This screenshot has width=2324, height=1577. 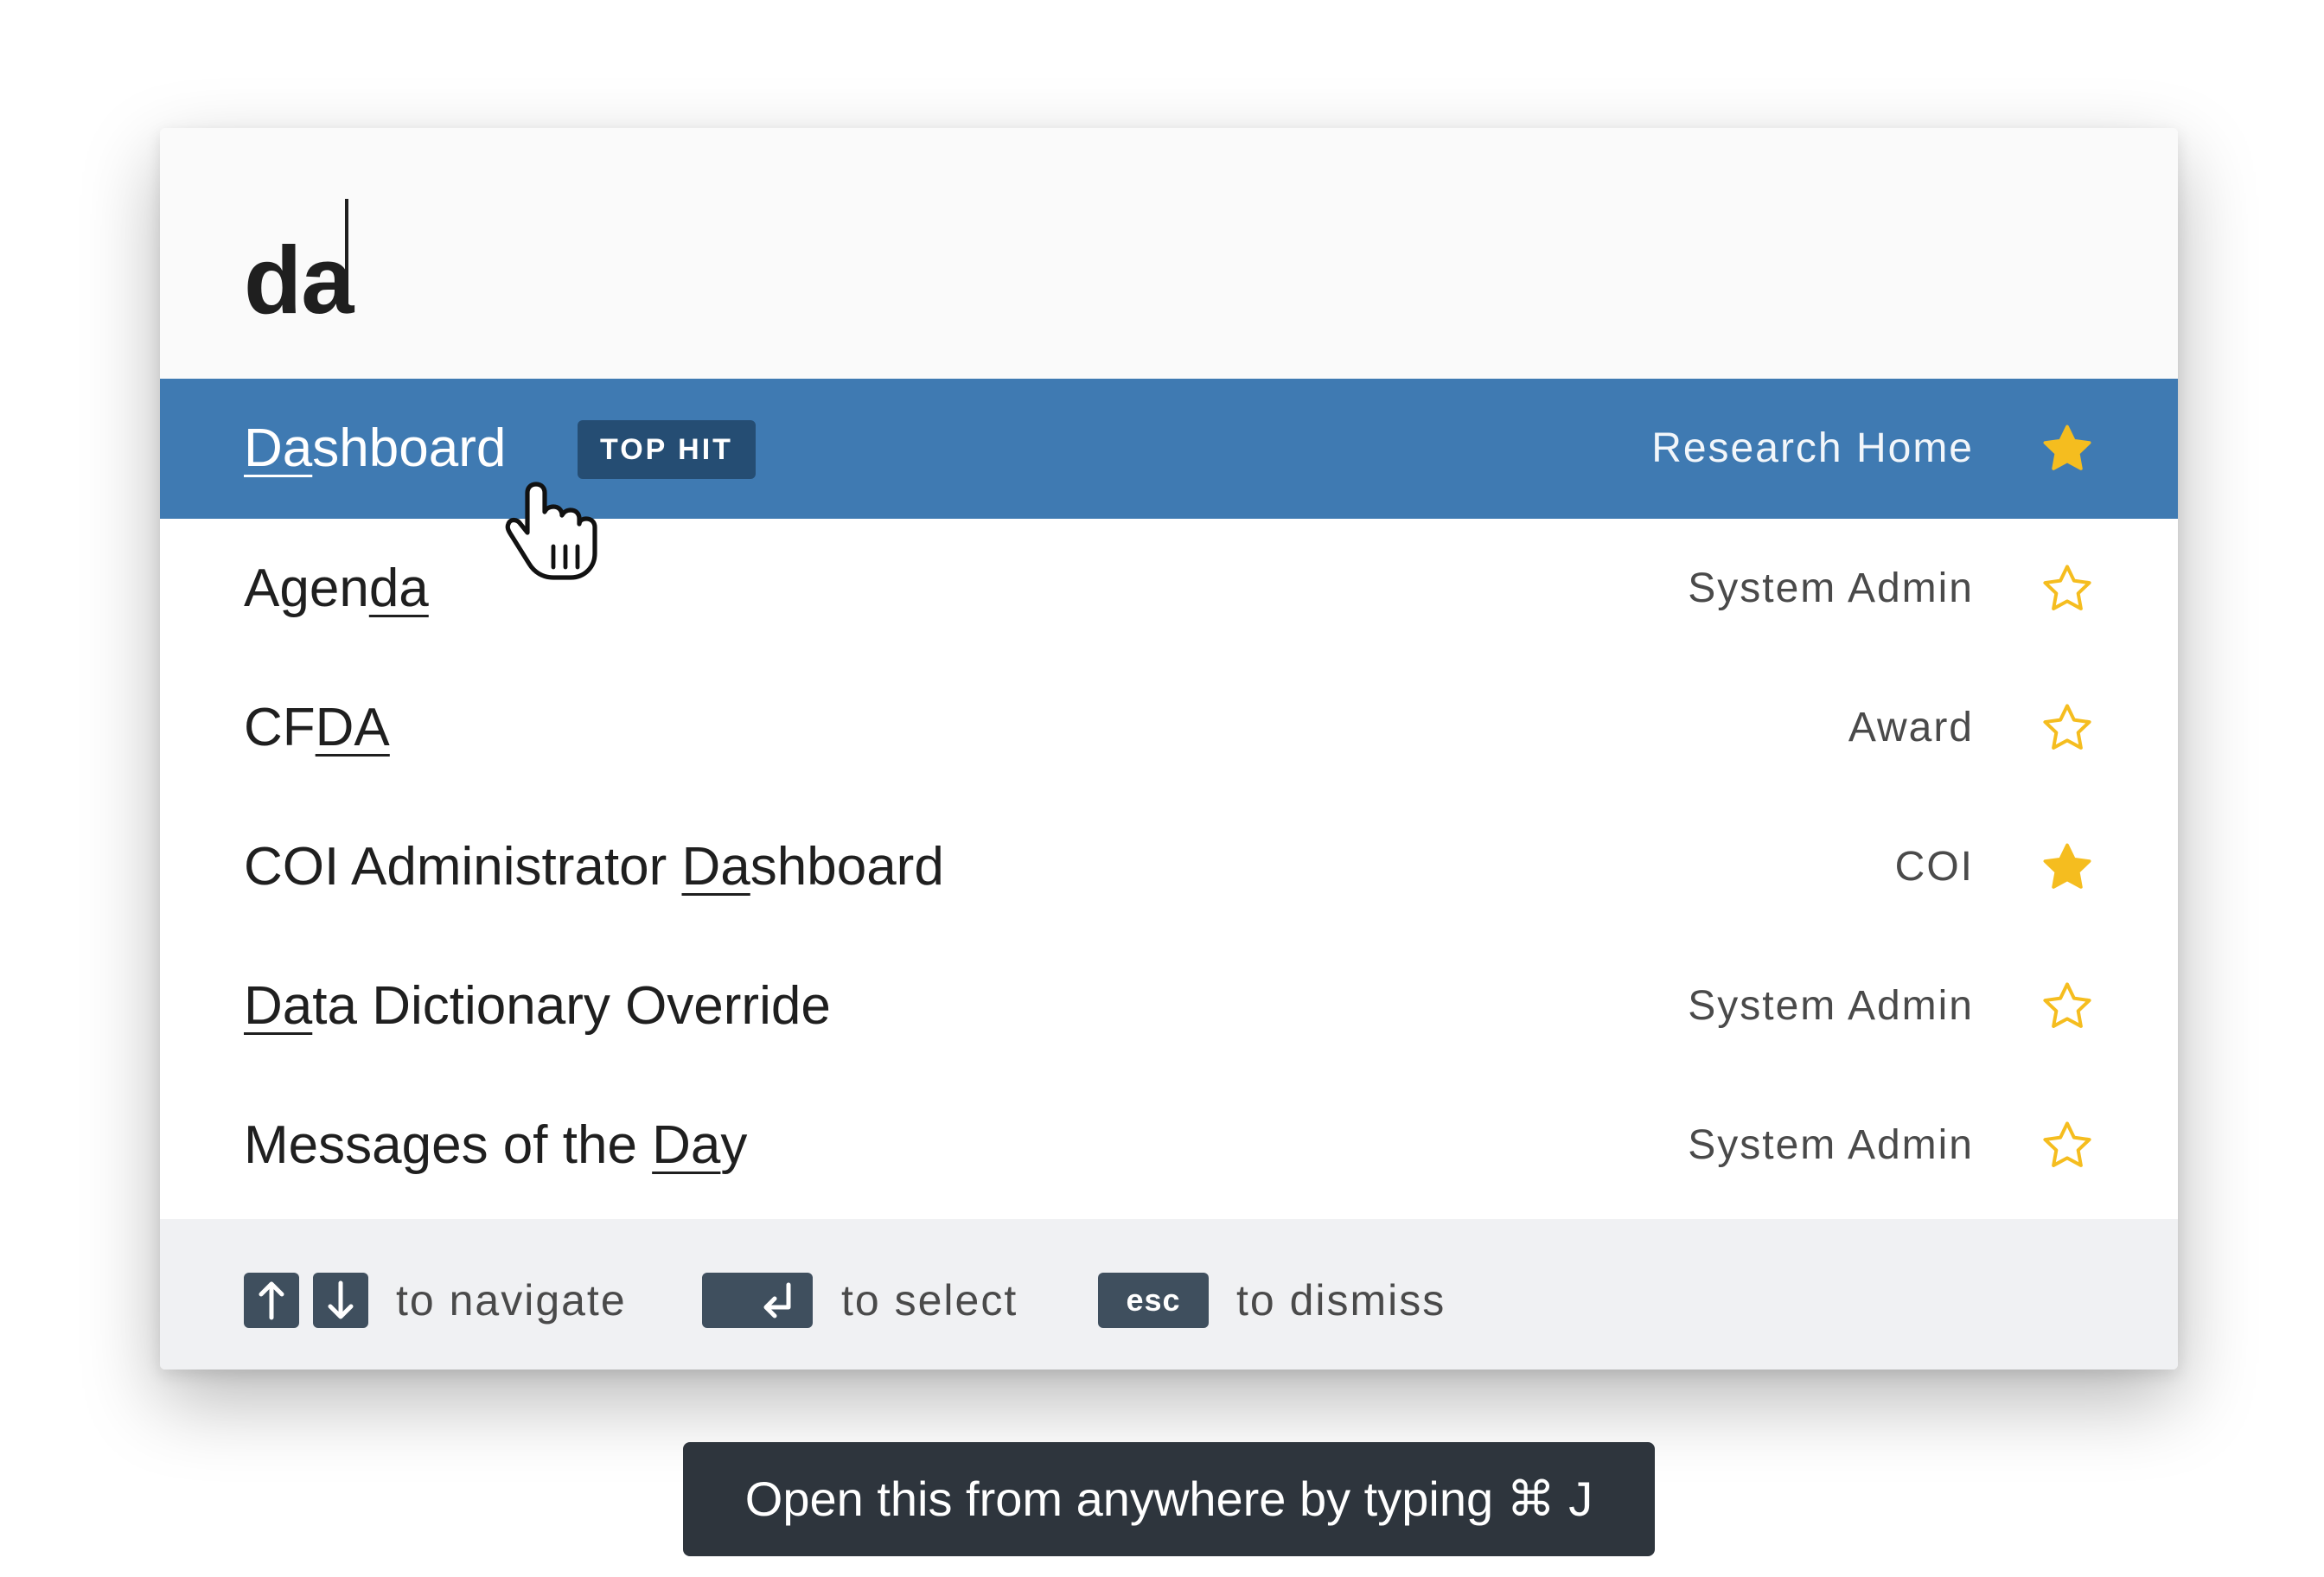 What do you see at coordinates (1169, 588) in the screenshot?
I see `result-row-agenda: Agenda System Admin` at bounding box center [1169, 588].